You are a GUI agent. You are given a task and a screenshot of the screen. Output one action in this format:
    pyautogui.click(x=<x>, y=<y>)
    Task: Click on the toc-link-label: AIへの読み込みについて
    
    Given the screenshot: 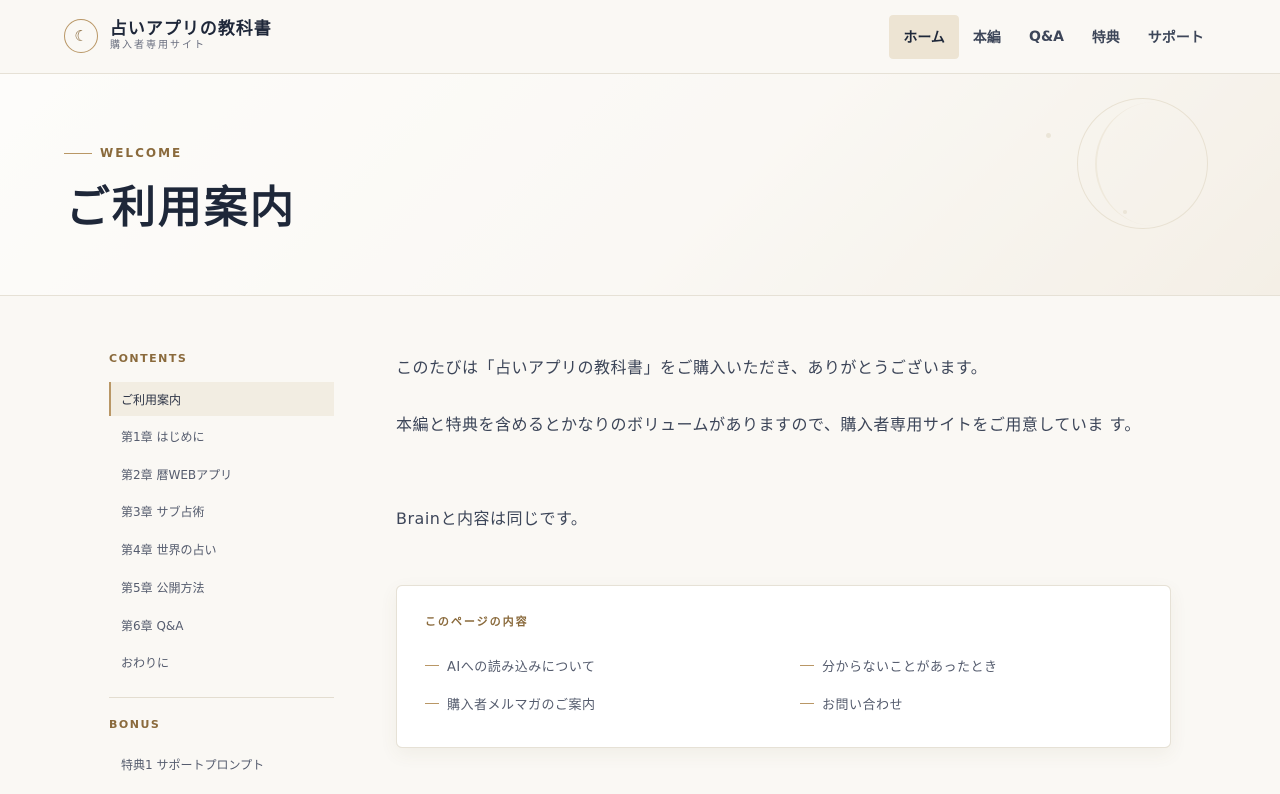 What is the action you would take?
    pyautogui.click(x=521, y=667)
    